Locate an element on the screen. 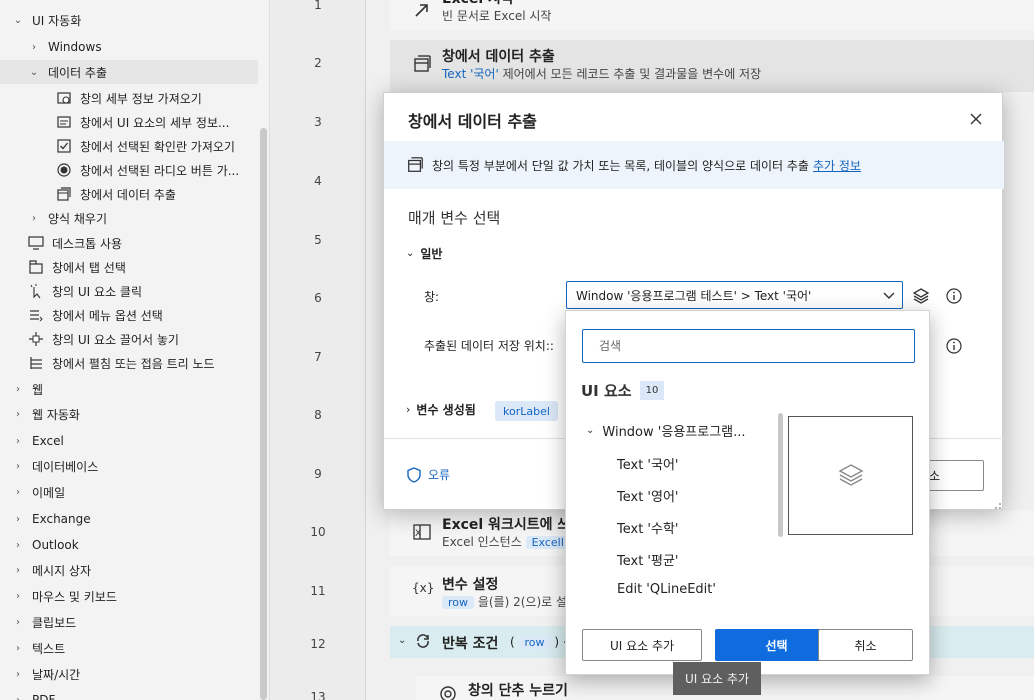  tree-item: › 양식 채우기 is located at coordinates (129, 218).